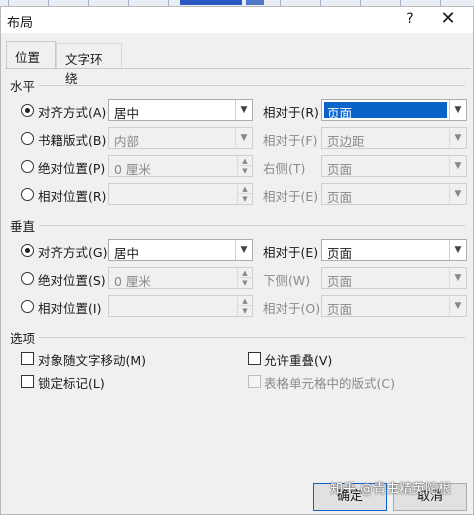  I want to click on horizontal-divider, so click(252, 85).